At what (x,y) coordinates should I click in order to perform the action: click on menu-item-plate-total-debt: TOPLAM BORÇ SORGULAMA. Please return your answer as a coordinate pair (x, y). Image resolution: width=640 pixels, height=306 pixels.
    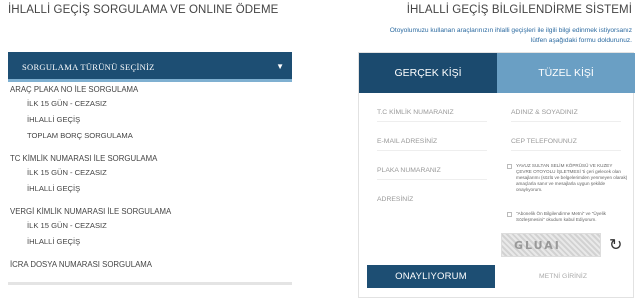
    Looking at the image, I should click on (159, 136).